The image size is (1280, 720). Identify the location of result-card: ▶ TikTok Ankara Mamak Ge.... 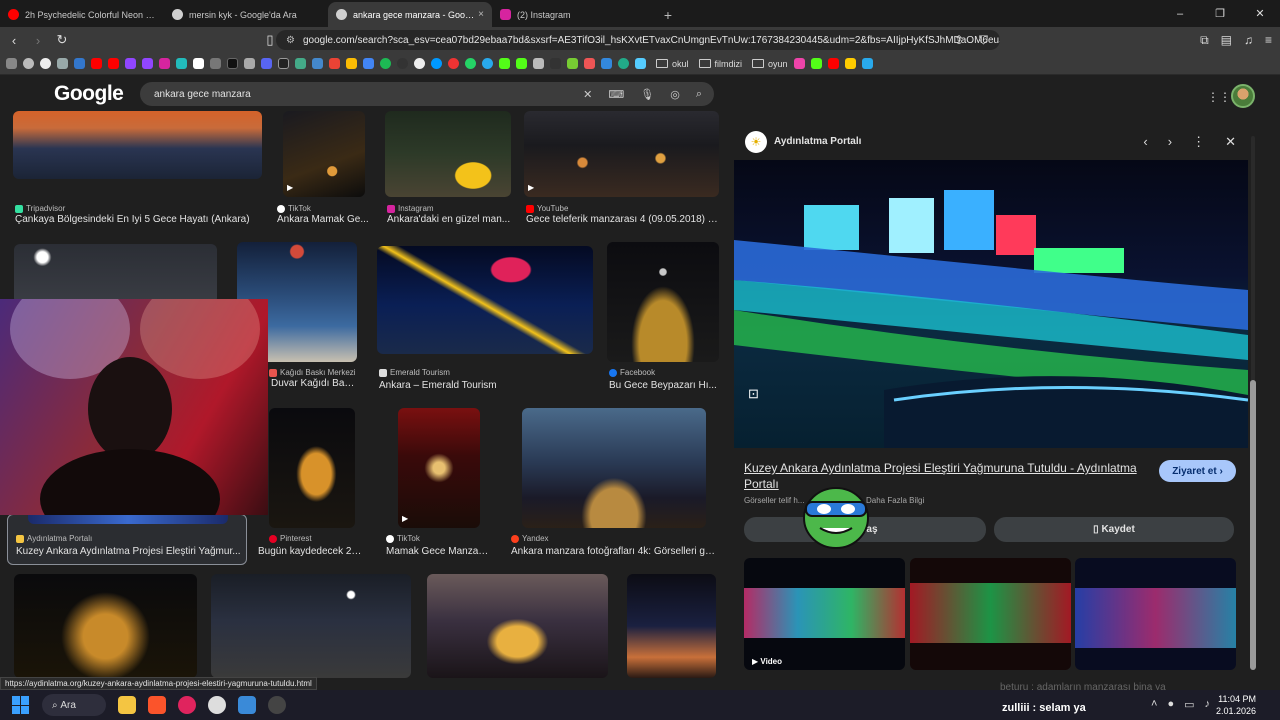
(323, 168).